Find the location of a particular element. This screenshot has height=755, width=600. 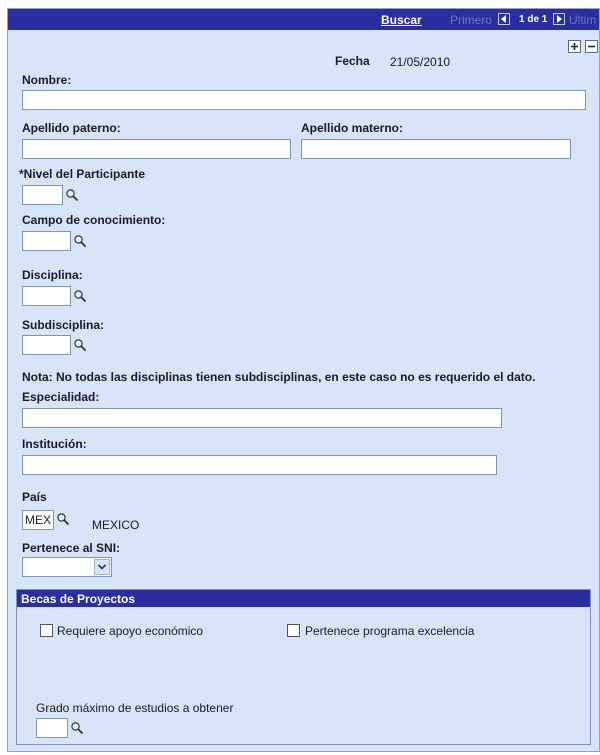

primero-link: Primero is located at coordinates (471, 20).